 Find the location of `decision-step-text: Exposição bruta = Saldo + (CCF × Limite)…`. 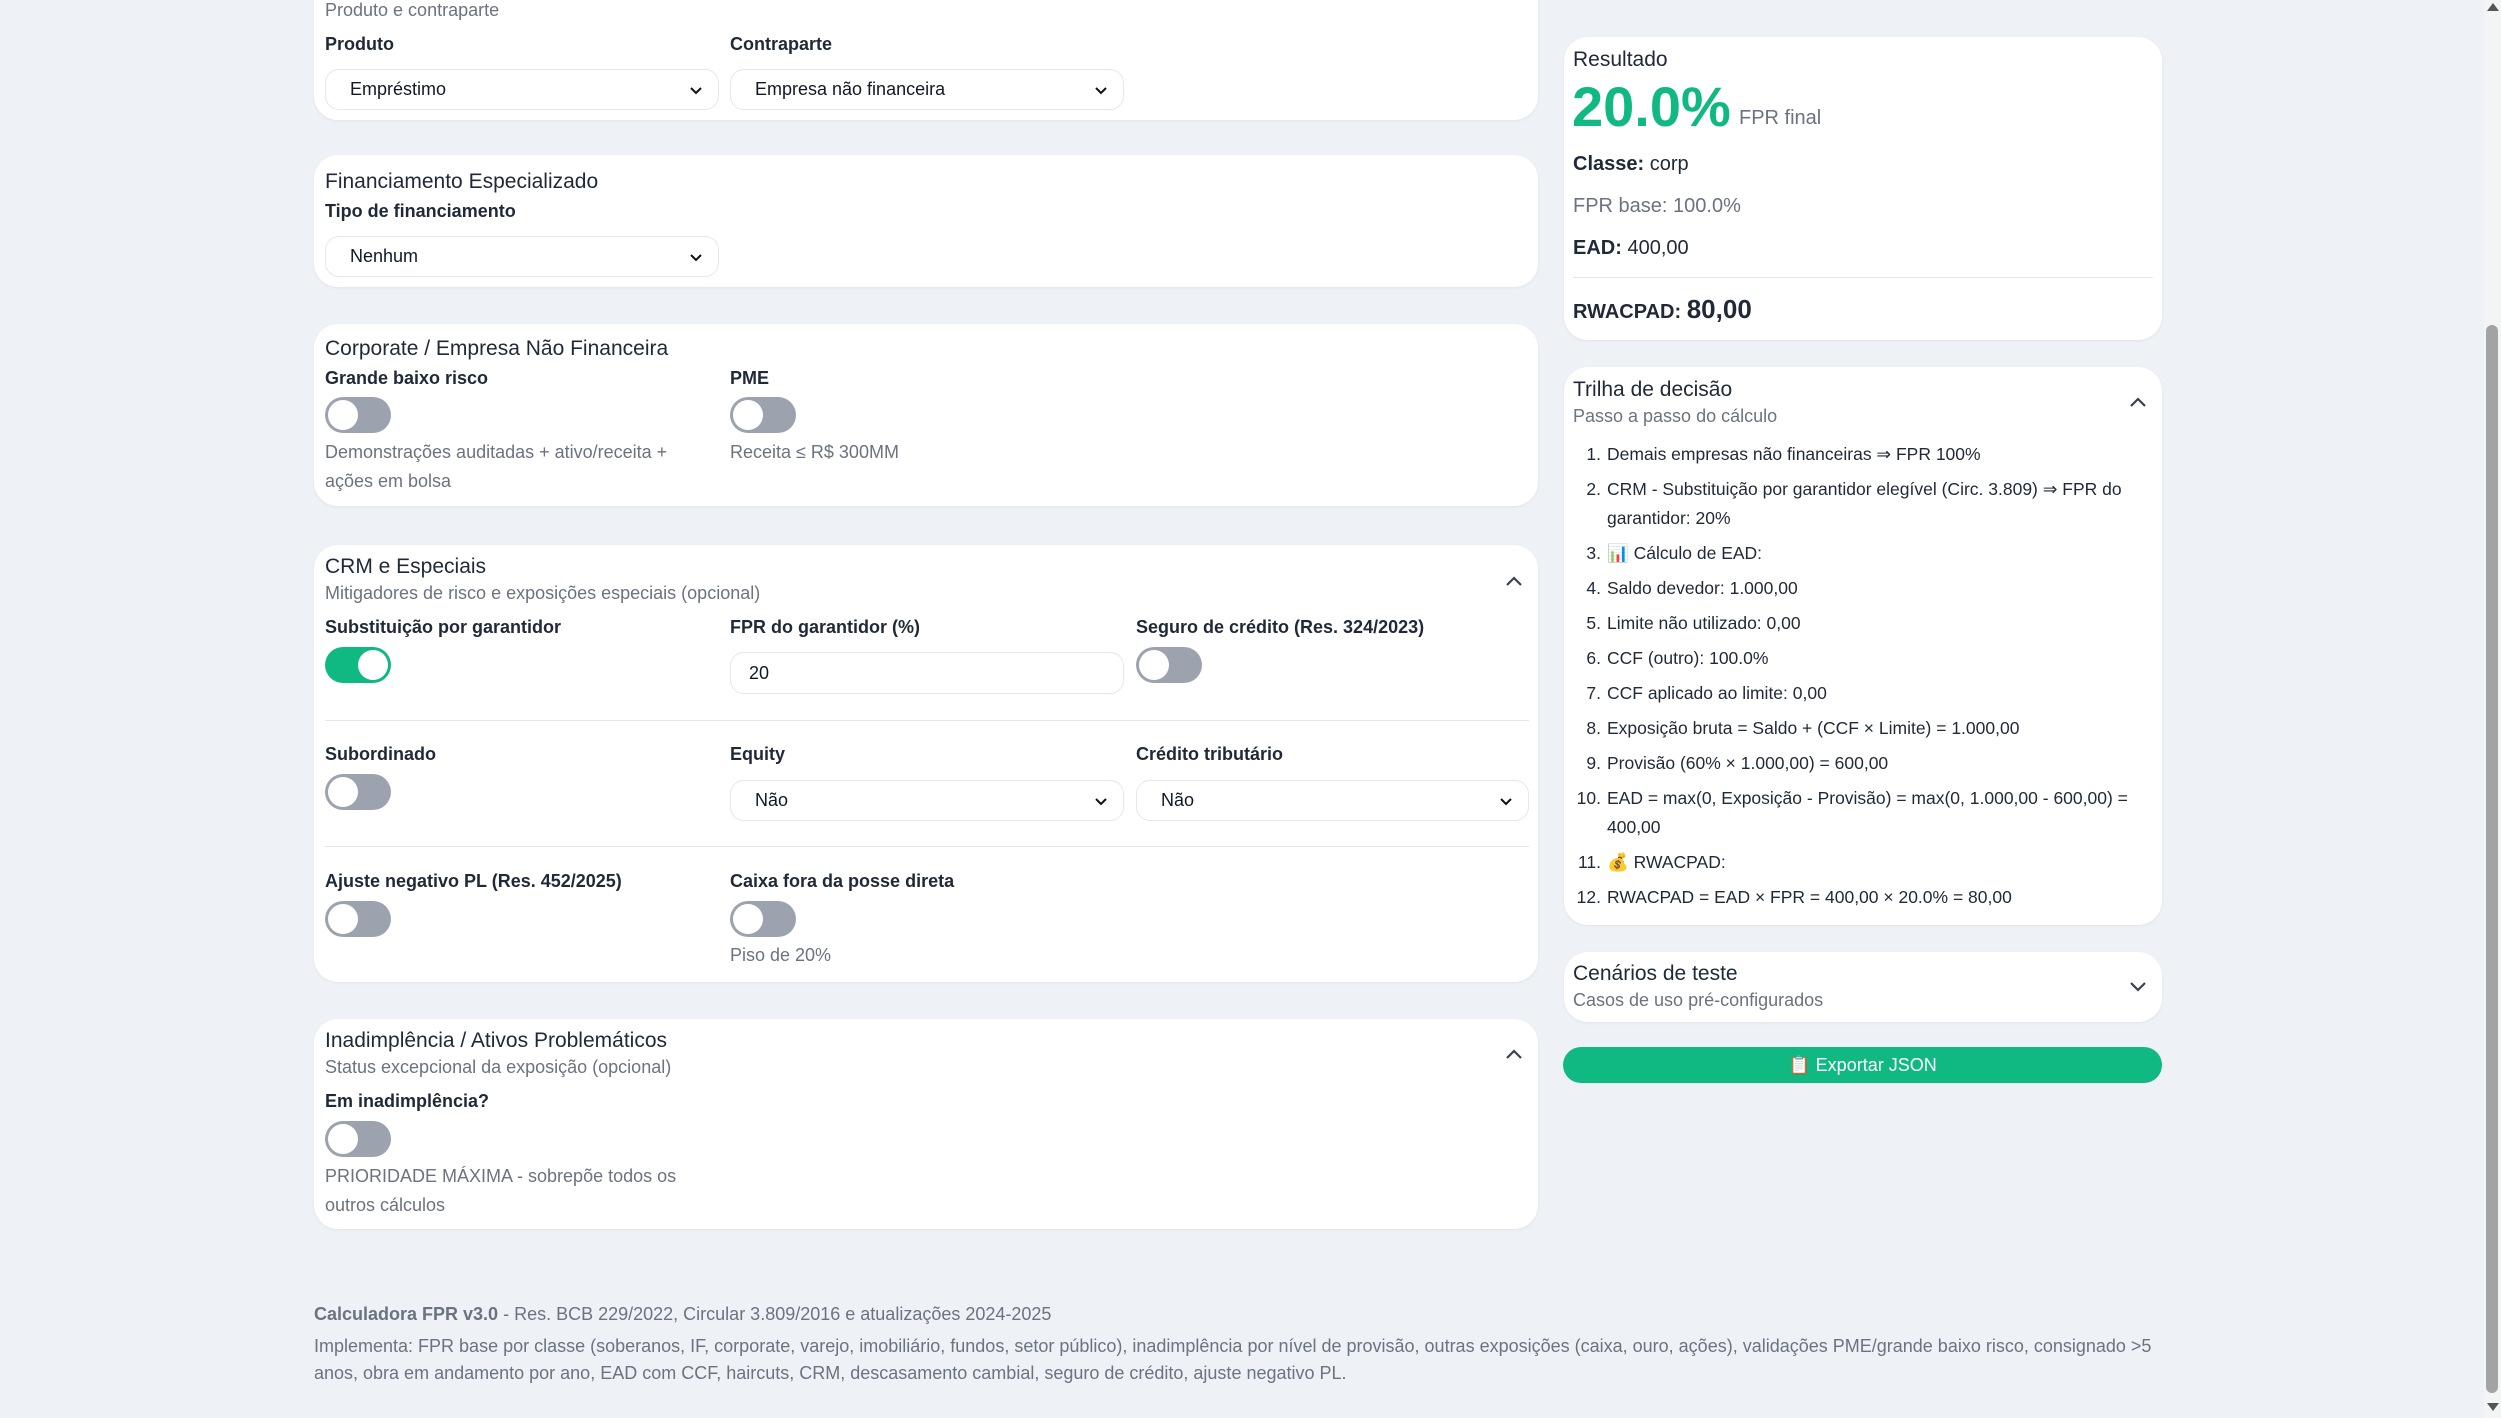

decision-step-text: Exposição bruta = Saldo + (CCF × Limite)… is located at coordinates (1813, 728).